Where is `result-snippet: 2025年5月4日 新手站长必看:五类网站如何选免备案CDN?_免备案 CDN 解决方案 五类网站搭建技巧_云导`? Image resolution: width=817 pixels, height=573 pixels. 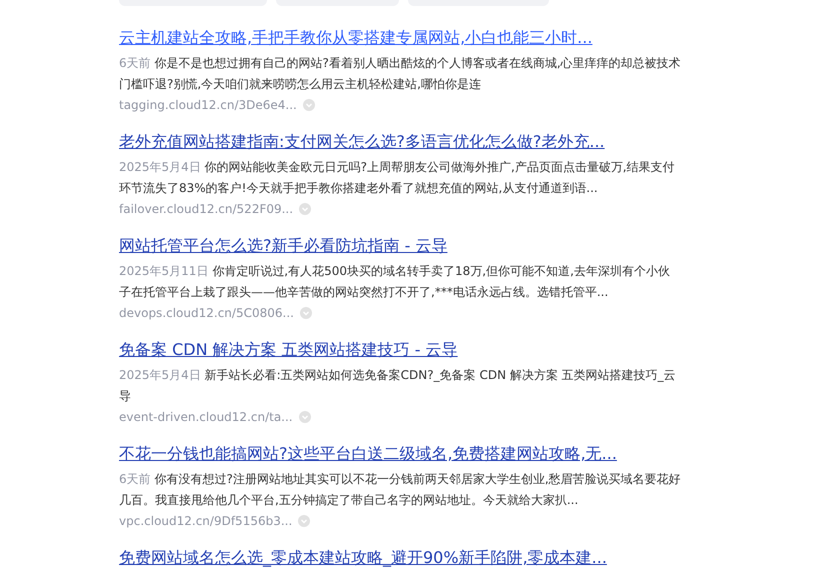
result-snippet: 2025年5月4日 新手站长必看:五类网站如何选免备案CDN?_免备案 CDN 解决方案 五类网站搭建技巧_云导 is located at coordinates (398, 386).